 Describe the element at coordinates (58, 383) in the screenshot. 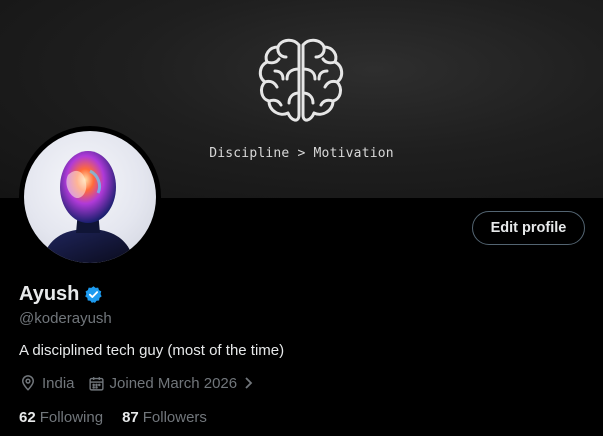

I see `location-text: India` at that location.